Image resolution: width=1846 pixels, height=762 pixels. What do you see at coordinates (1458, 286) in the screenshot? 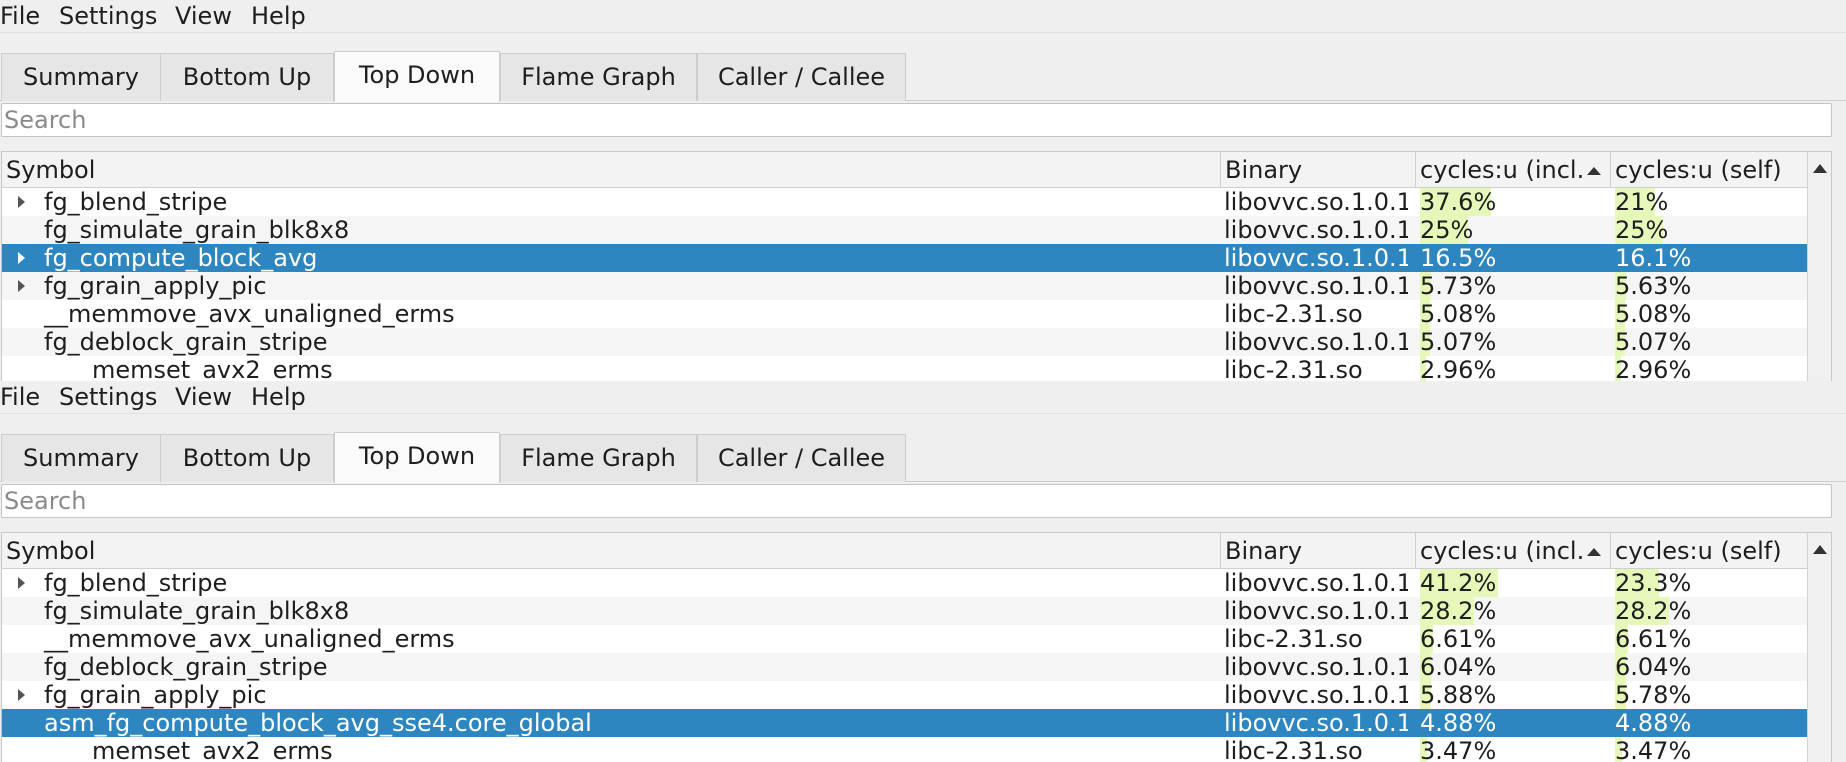
I see `cost-value: 5.73%` at bounding box center [1458, 286].